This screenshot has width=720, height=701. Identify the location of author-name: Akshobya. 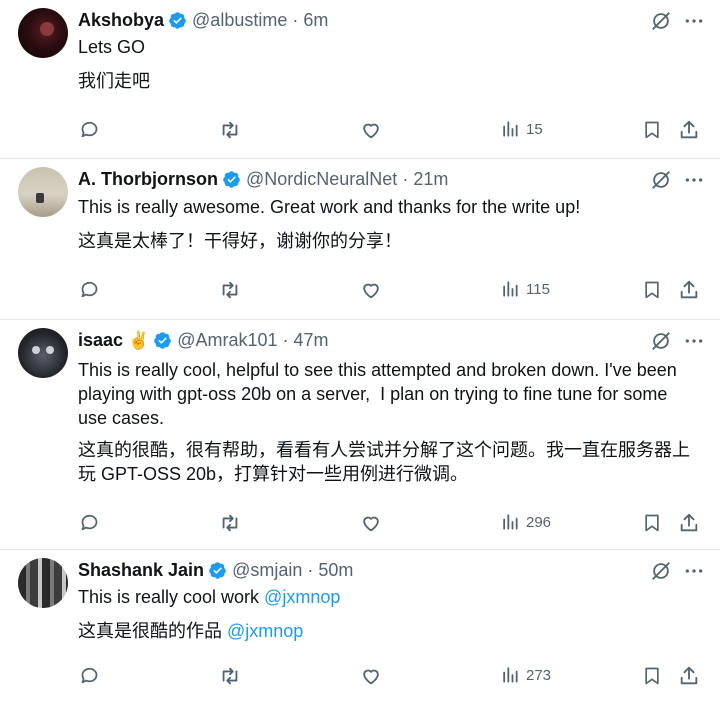
(121, 20).